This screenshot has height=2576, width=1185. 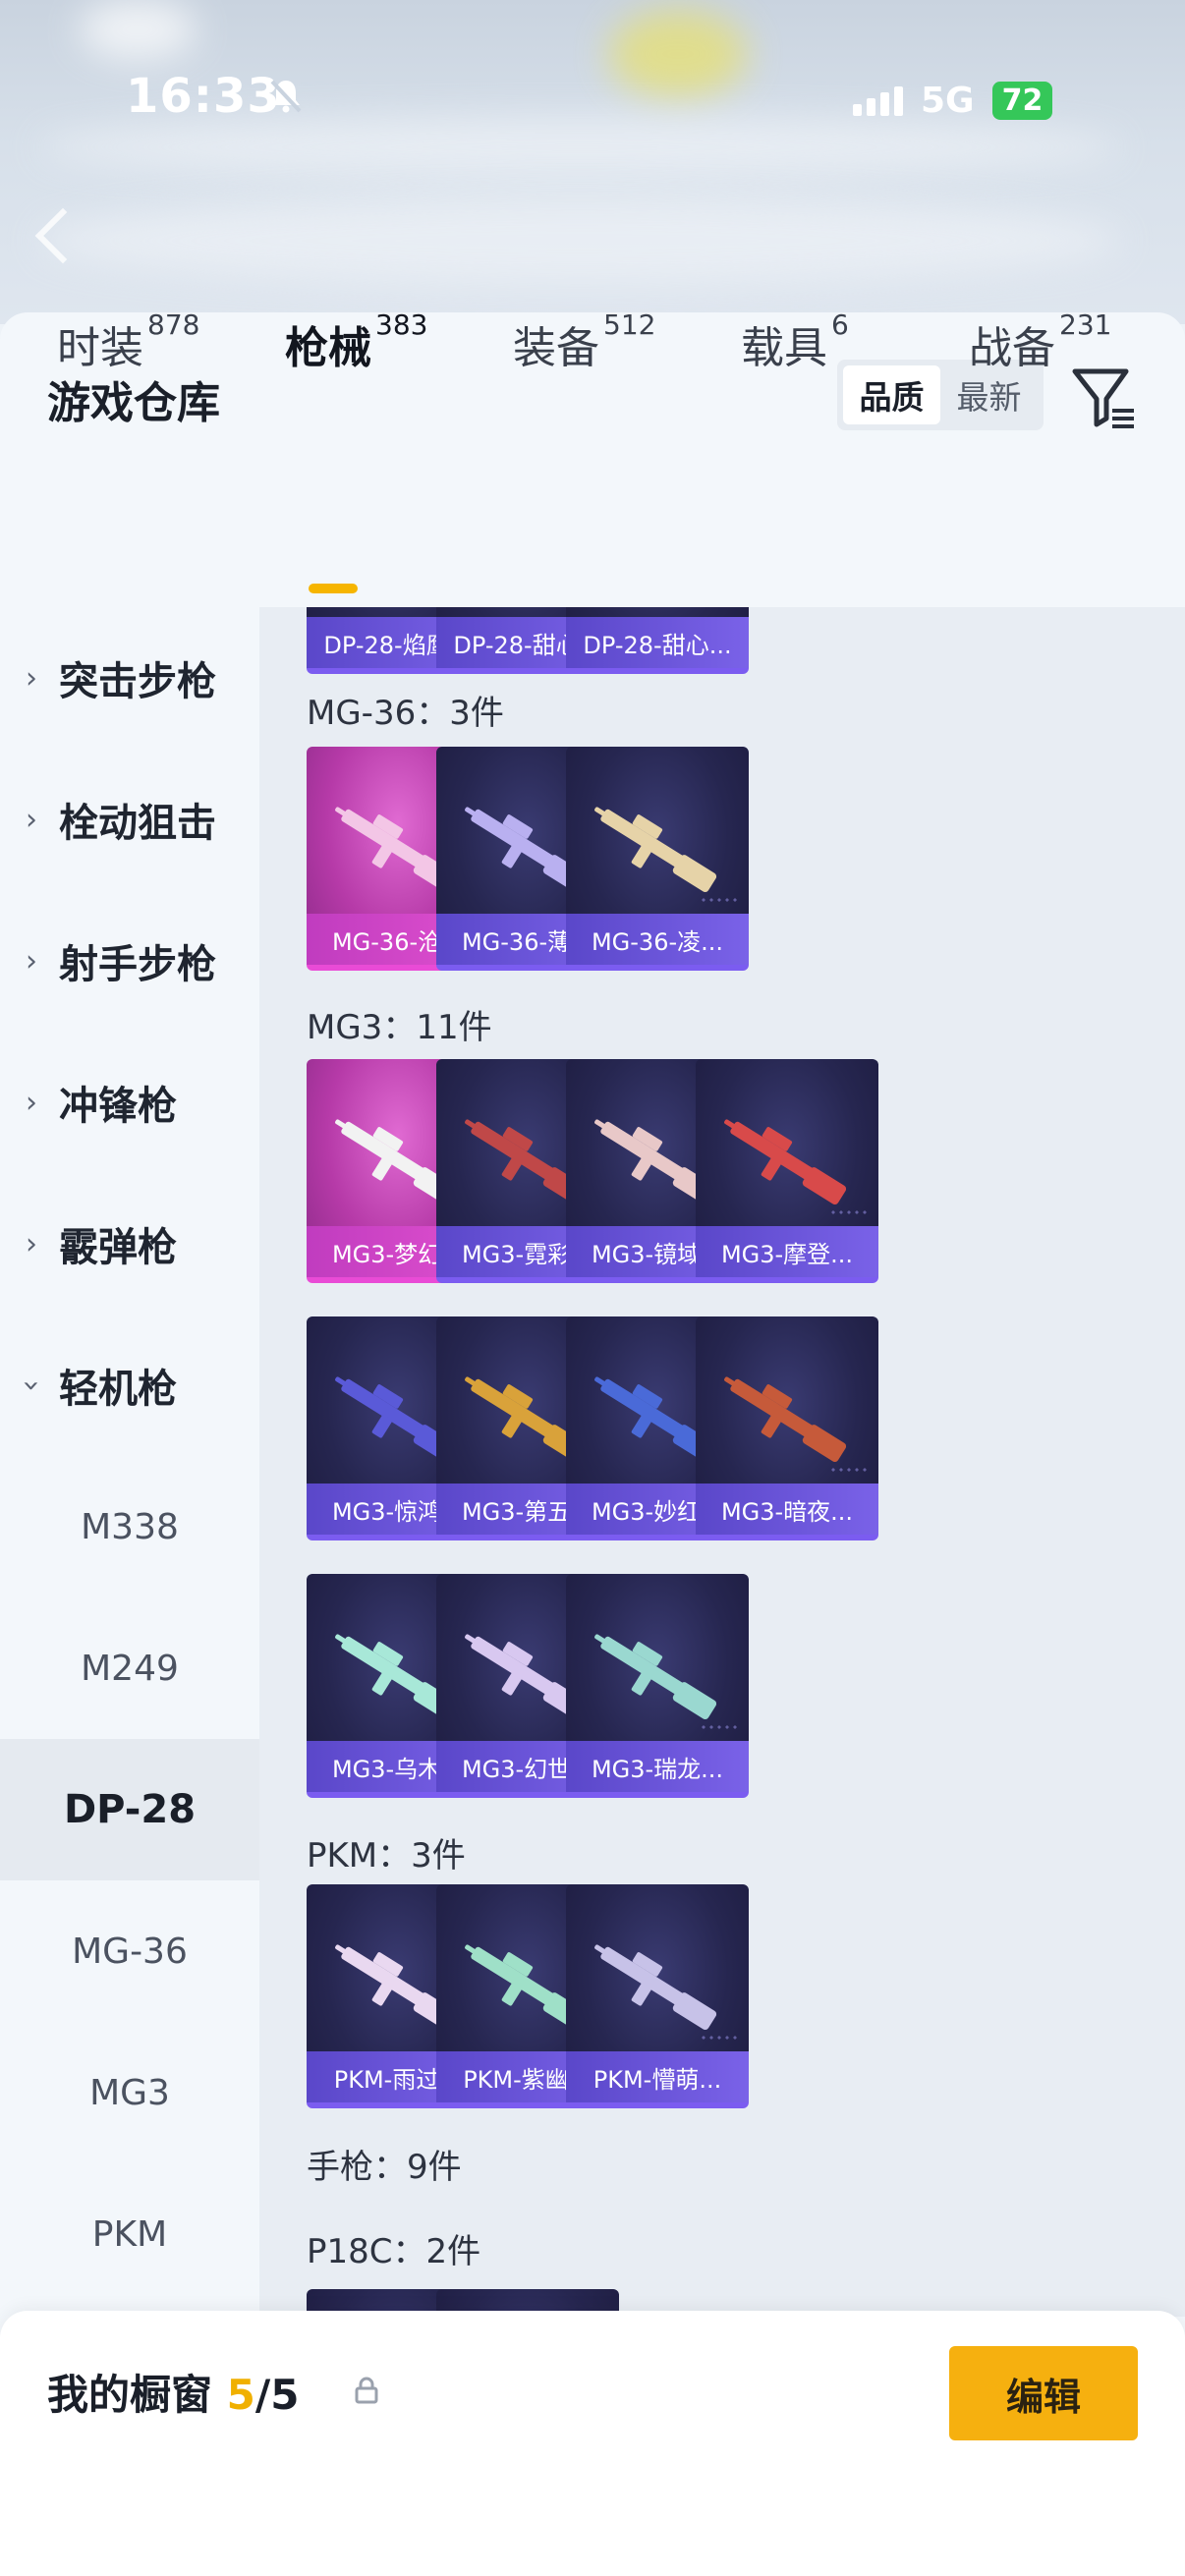 I want to click on tab-count: 878, so click(x=174, y=326).